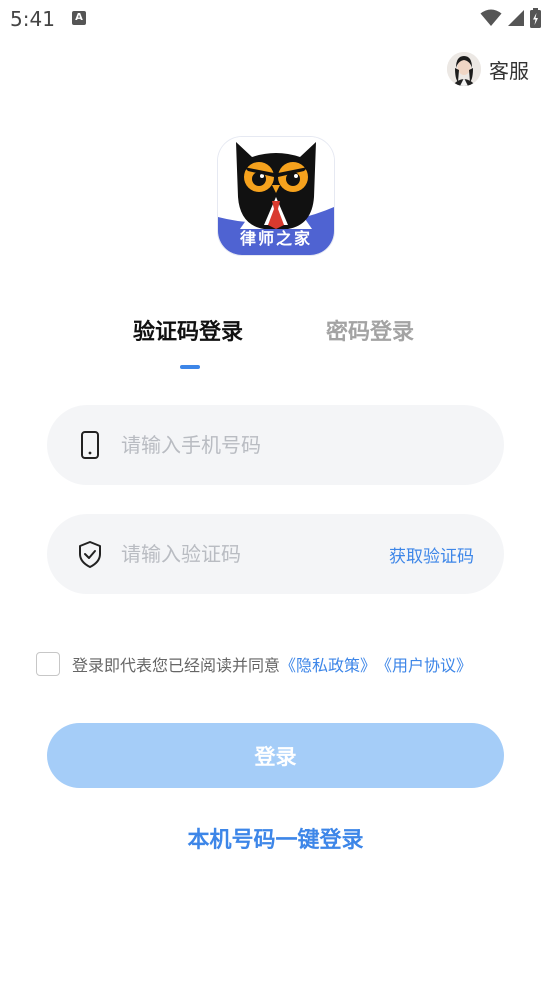 The height and width of the screenshot is (981, 551). Describe the element at coordinates (509, 70) in the screenshot. I see `service-label: 客服` at that location.